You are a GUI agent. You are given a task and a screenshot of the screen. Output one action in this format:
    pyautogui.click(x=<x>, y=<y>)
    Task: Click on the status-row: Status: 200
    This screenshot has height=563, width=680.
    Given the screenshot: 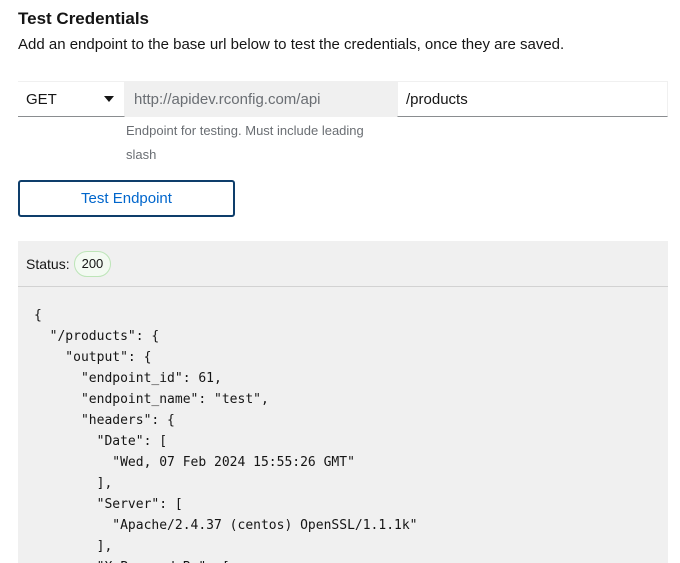 What is the action you would take?
    pyautogui.click(x=343, y=264)
    